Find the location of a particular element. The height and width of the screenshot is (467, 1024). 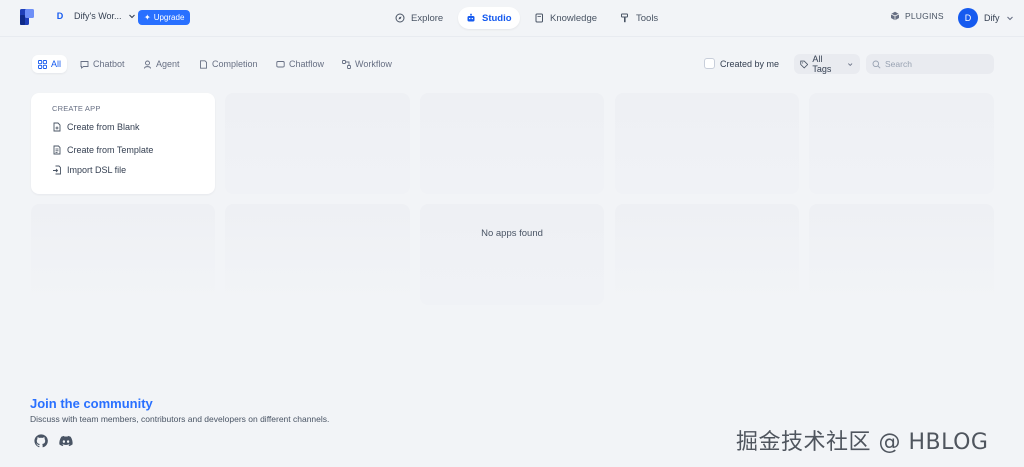

file-plus-icon is located at coordinates (57, 127).